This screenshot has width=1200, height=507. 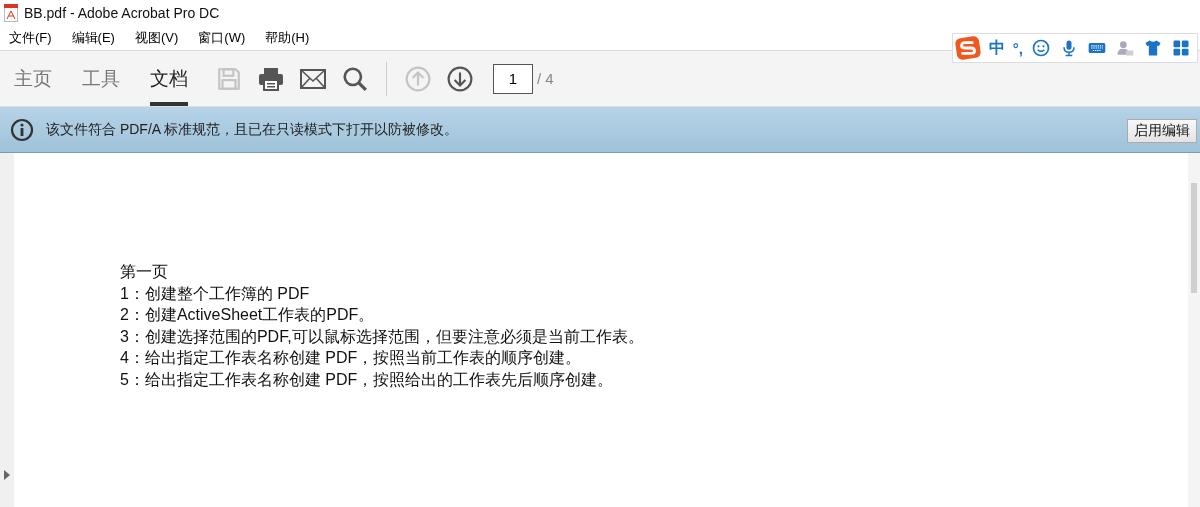 I want to click on page-total: / 4, so click(x=545, y=78).